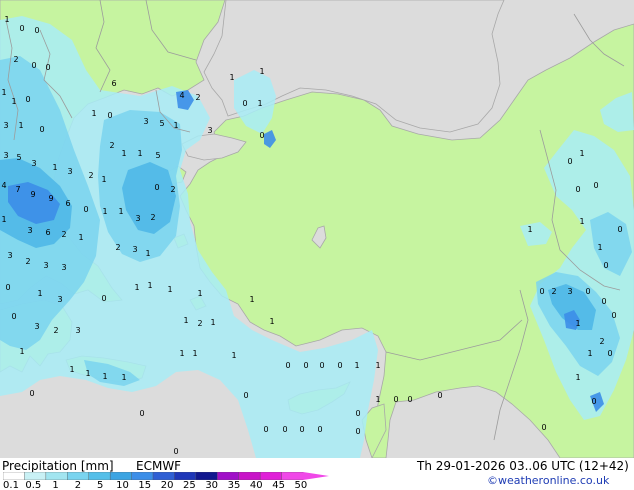  I want to click on precip-value-label: 4, so click(181, 95).